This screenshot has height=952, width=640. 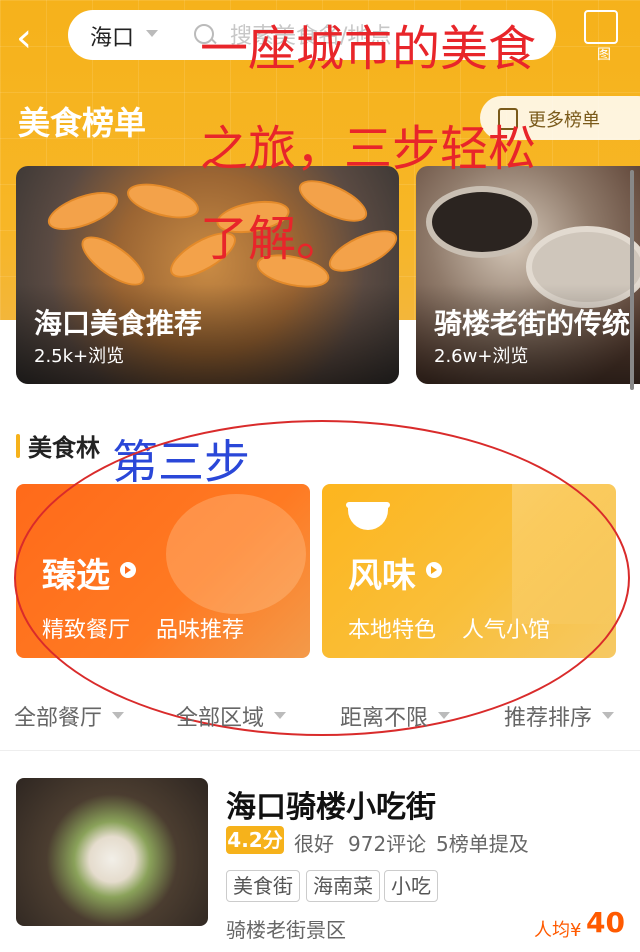 I want to click on city-selector: 海口, so click(x=112, y=36).